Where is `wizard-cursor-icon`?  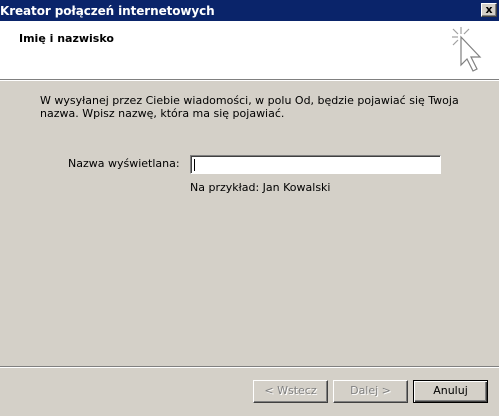 wizard-cursor-icon is located at coordinates (467, 49).